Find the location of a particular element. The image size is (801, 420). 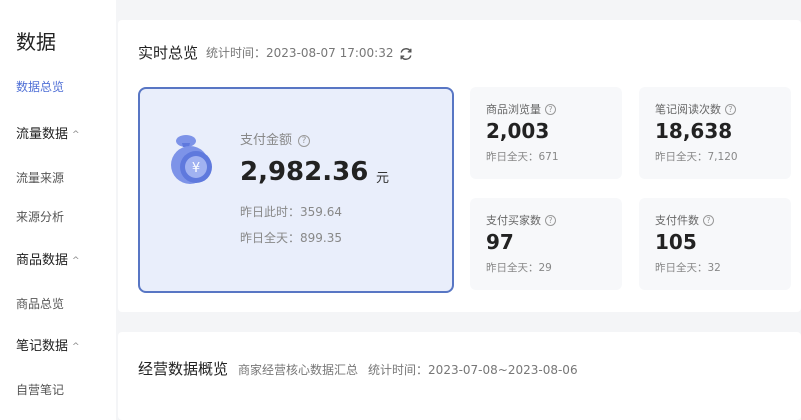

metric-card-product-views: 商品浏览量? 2,003 昨日全天：671 is located at coordinates (546, 133).